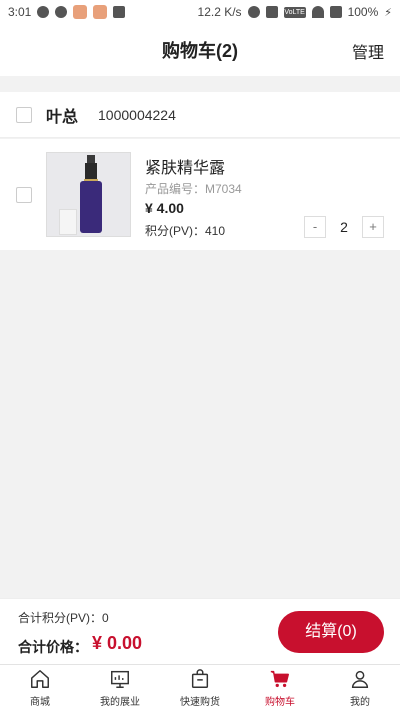 Image resolution: width=400 pixels, height=711 pixels. What do you see at coordinates (368, 51) in the screenshot?
I see `manage-button: 管理` at bounding box center [368, 51].